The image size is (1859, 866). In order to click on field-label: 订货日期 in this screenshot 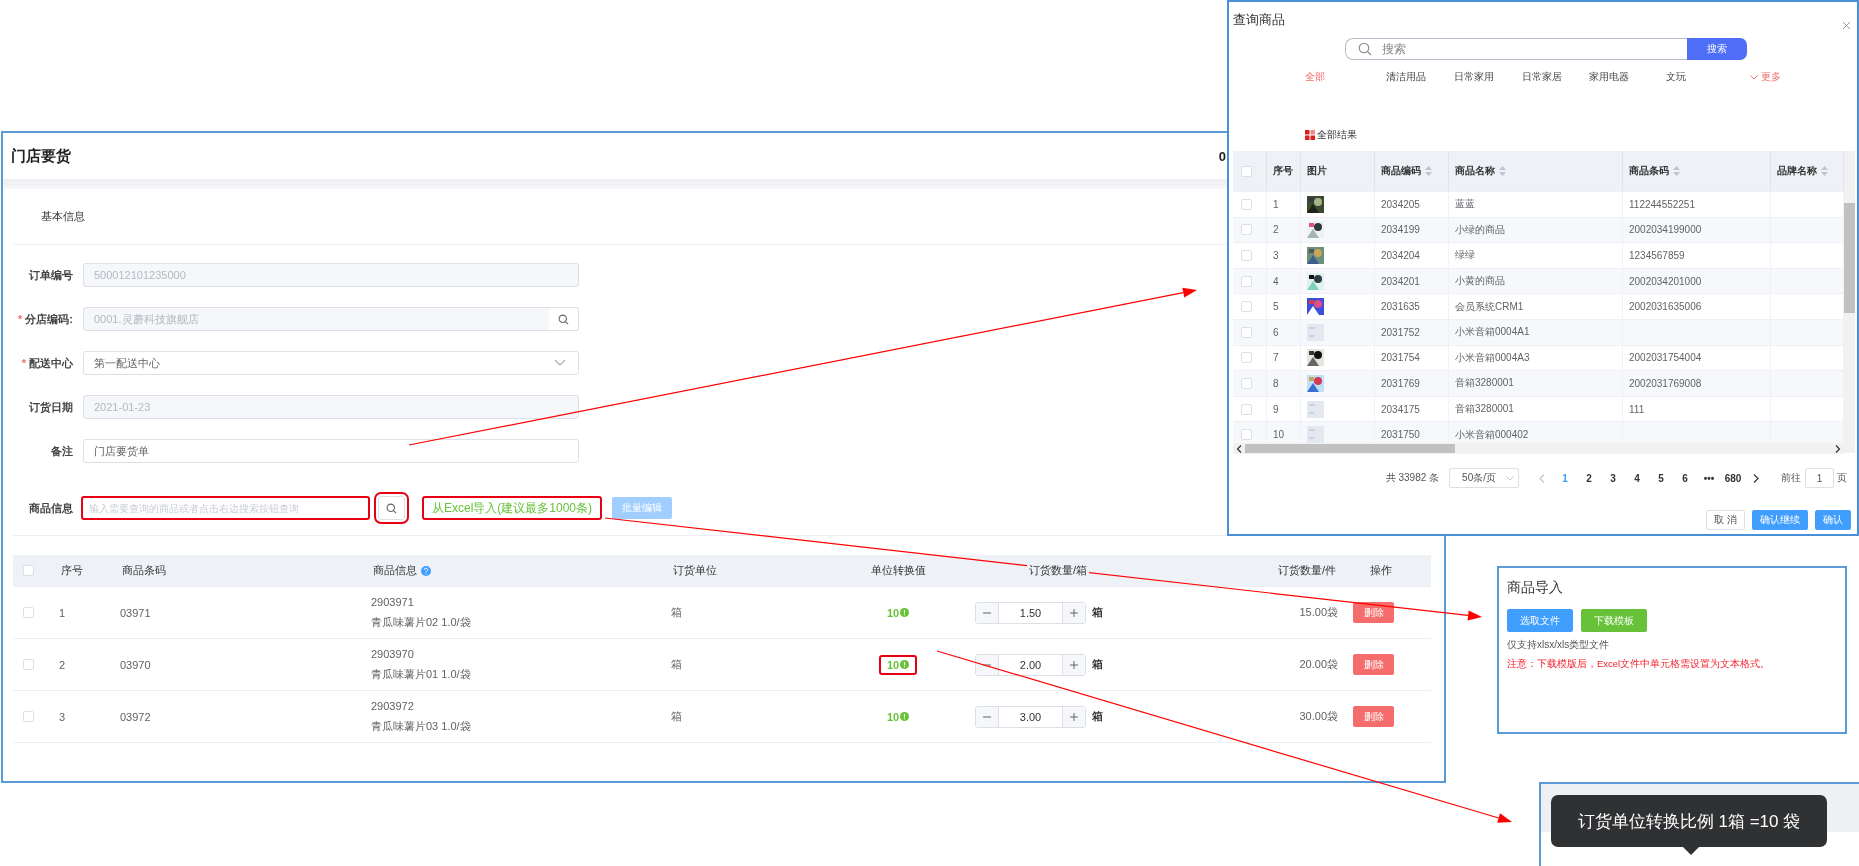, I will do `click(51, 406)`.